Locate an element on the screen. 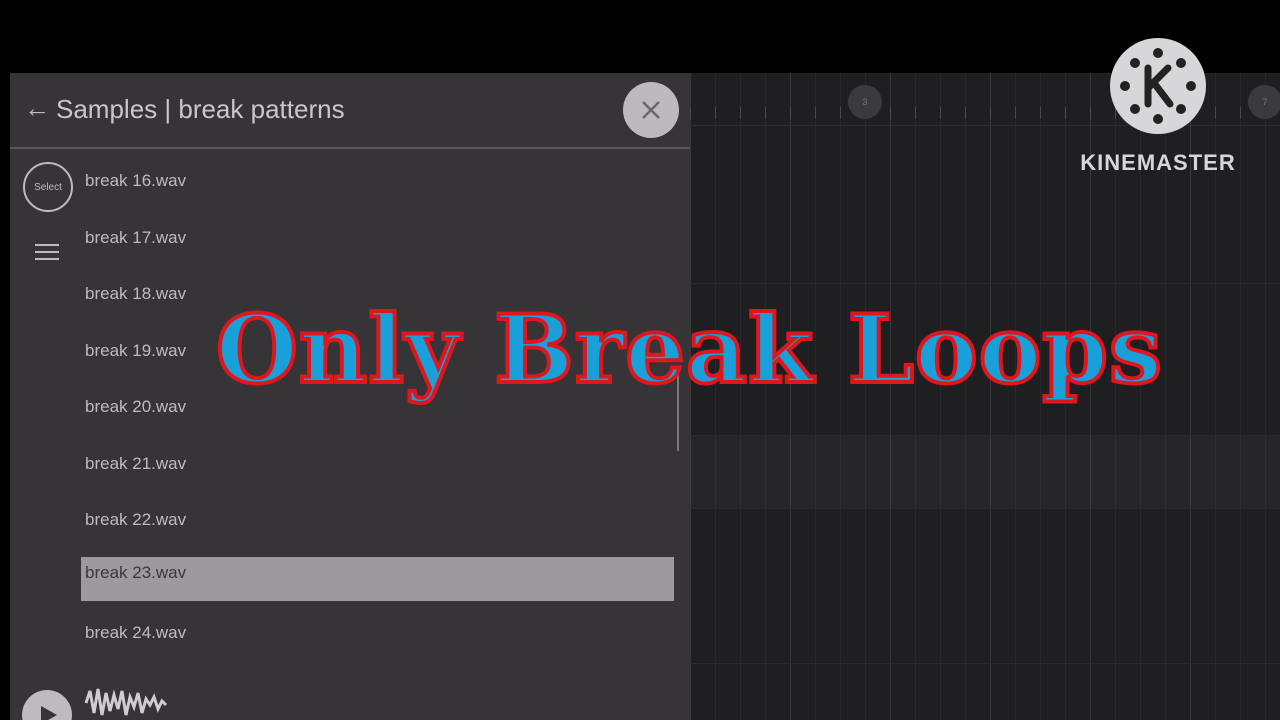 The image size is (1280, 720). select-button: Select is located at coordinates (48, 187).